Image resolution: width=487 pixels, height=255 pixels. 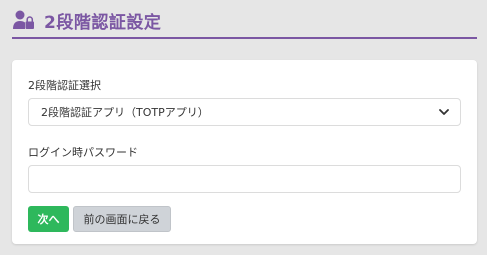 What do you see at coordinates (24, 20) in the screenshot?
I see `user-lock-icon` at bounding box center [24, 20].